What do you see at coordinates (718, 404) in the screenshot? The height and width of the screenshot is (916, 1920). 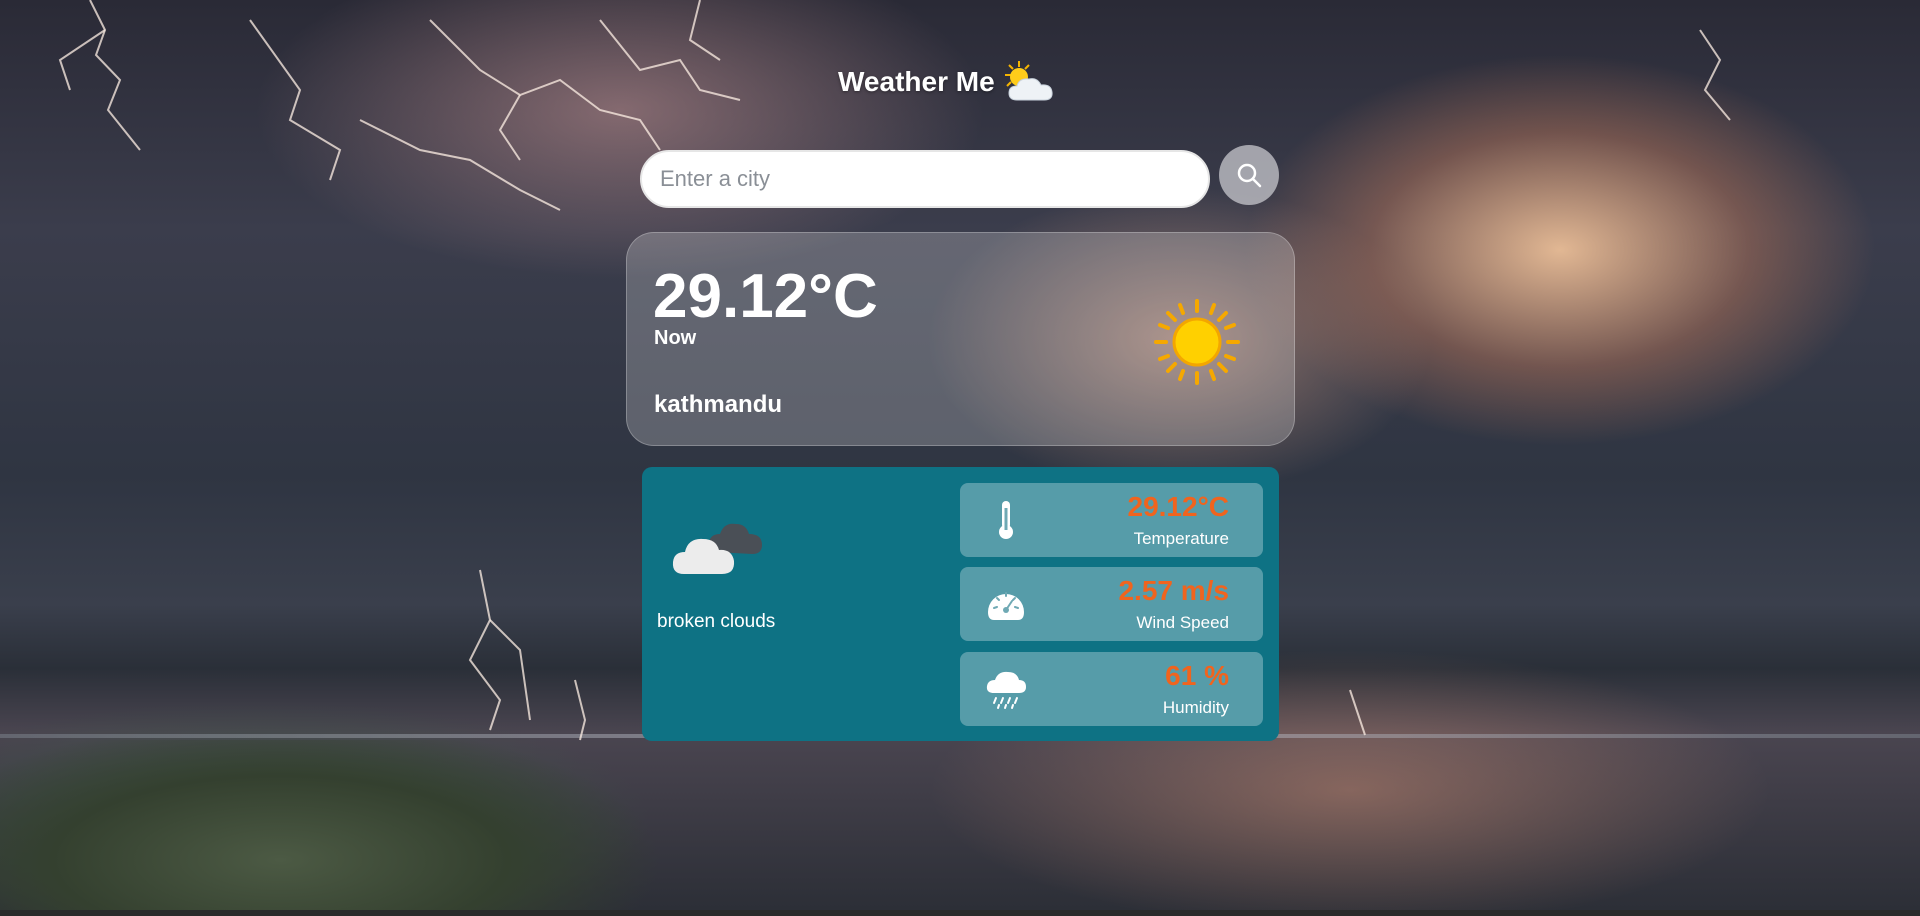 I see `city-name: kathmandu` at bounding box center [718, 404].